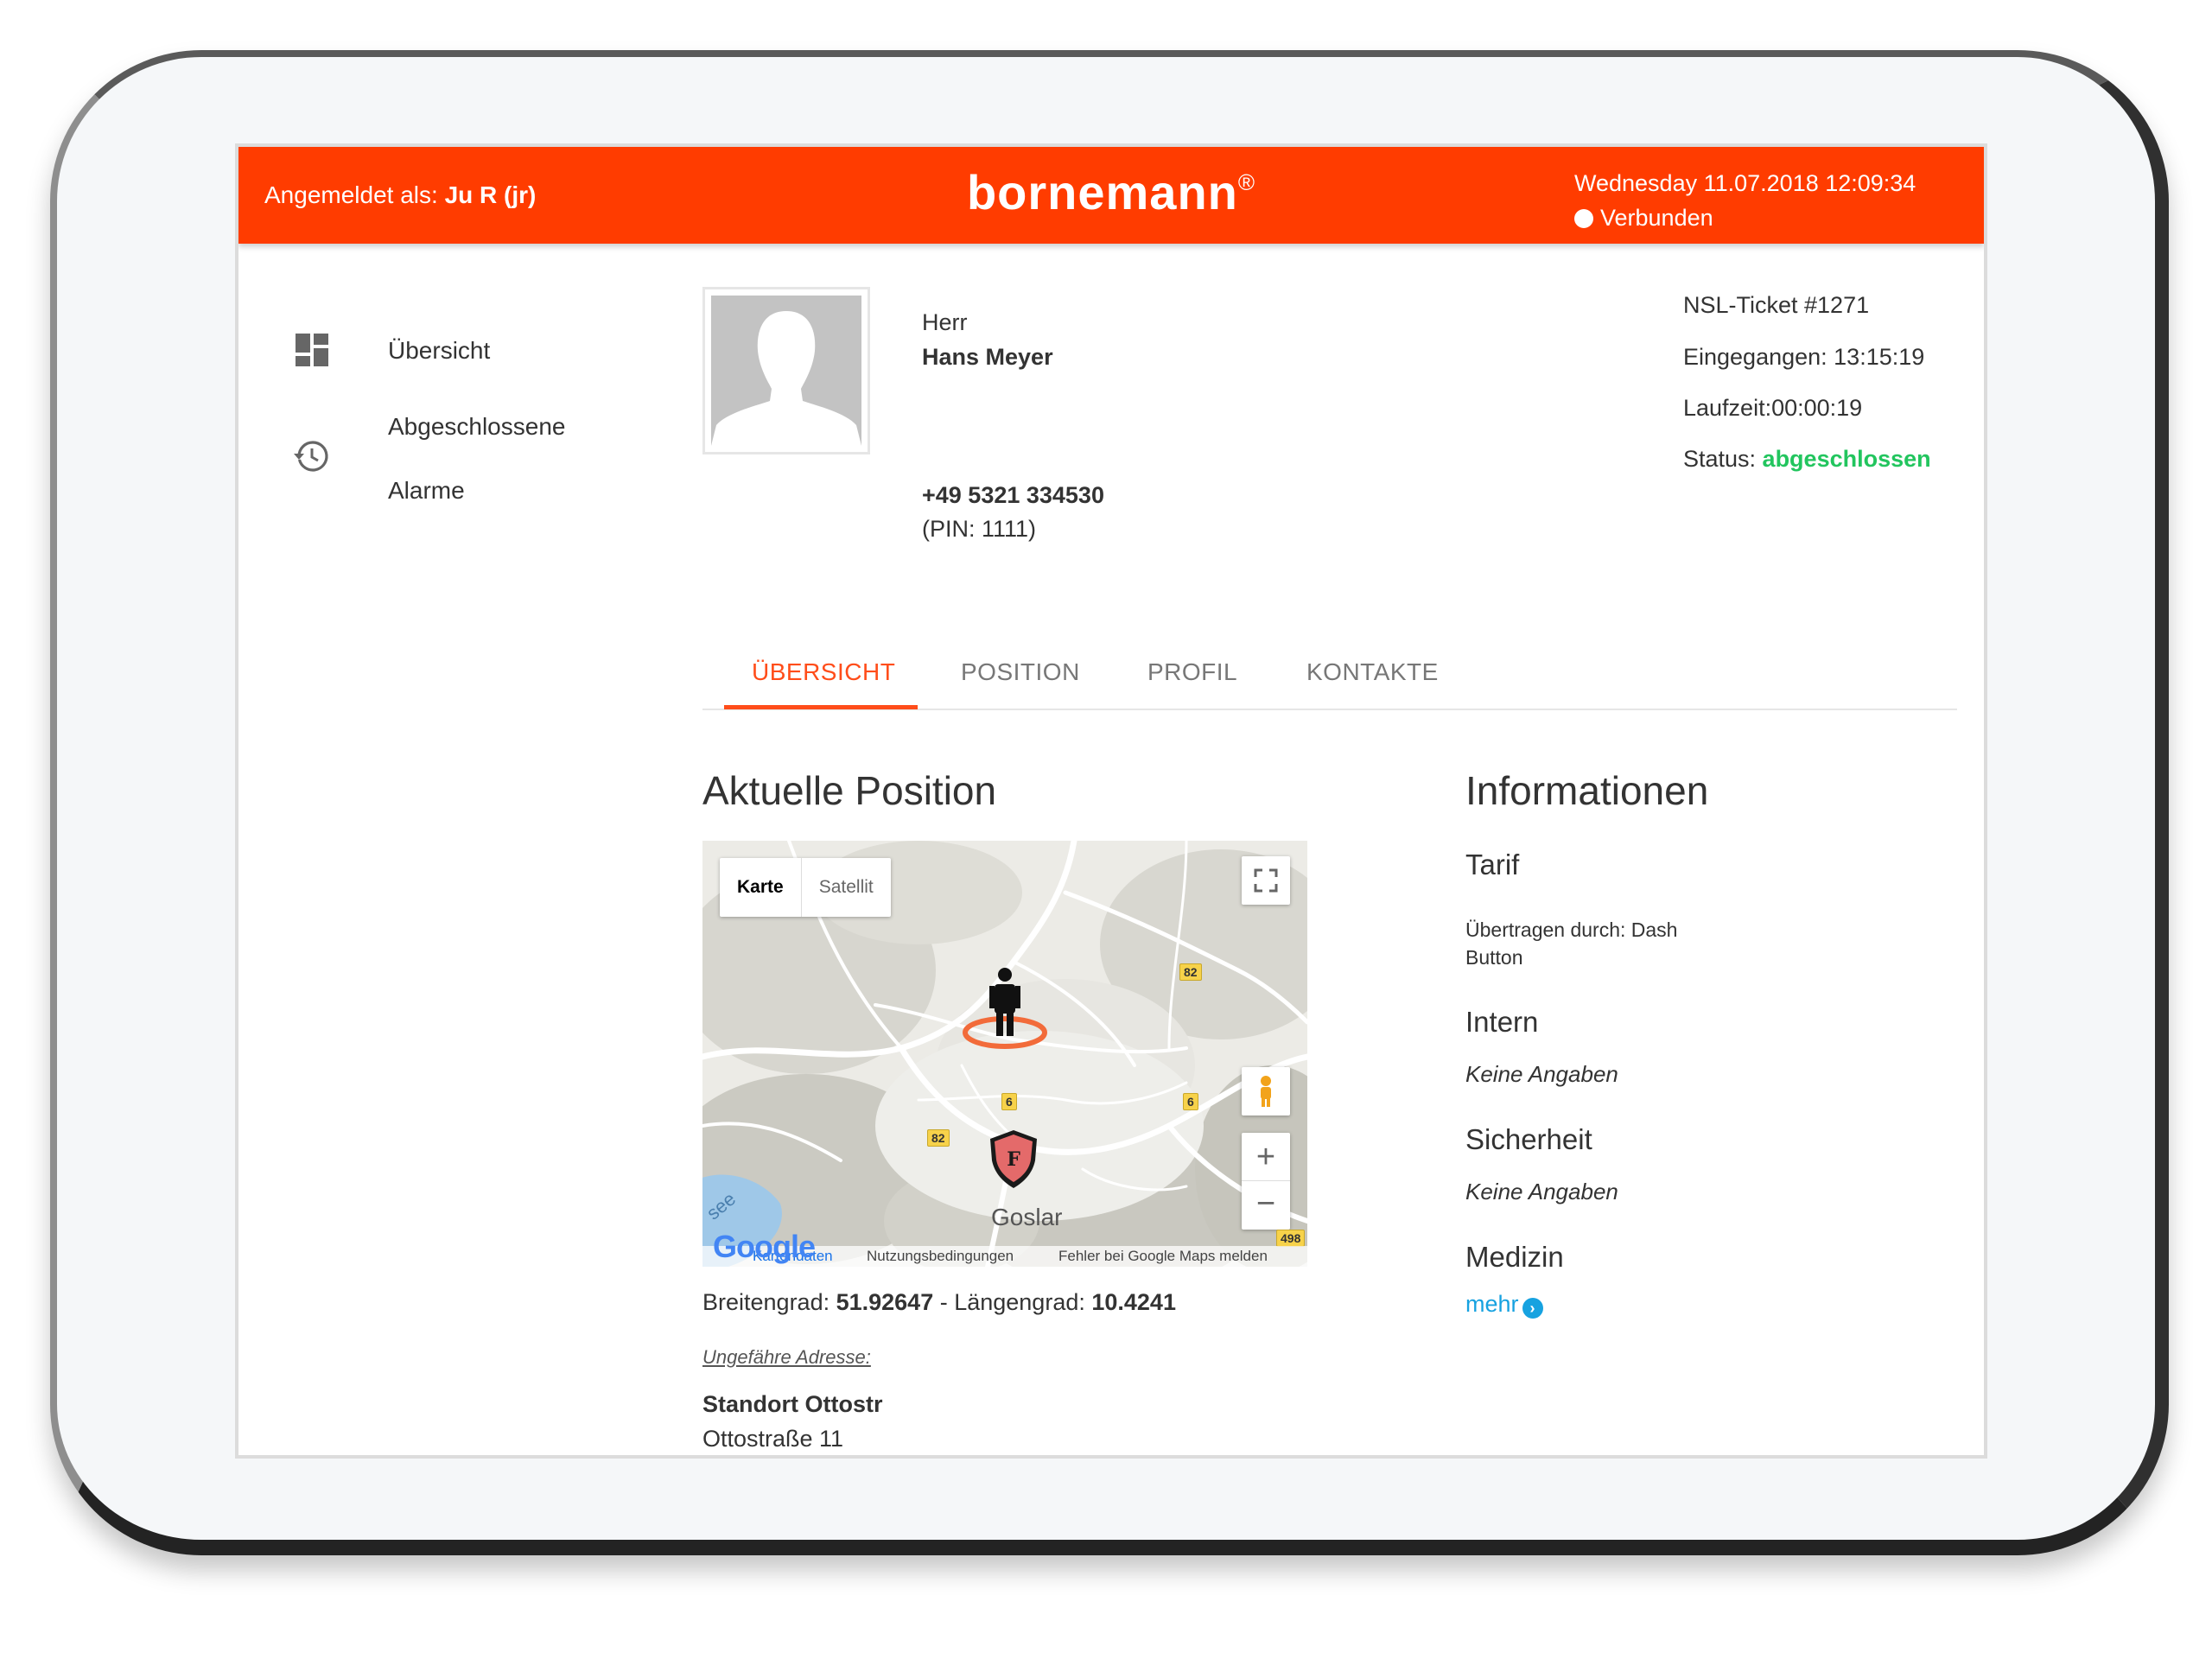 This screenshot has height=1659, width=2212. I want to click on person-silhouette-icon, so click(786, 371).